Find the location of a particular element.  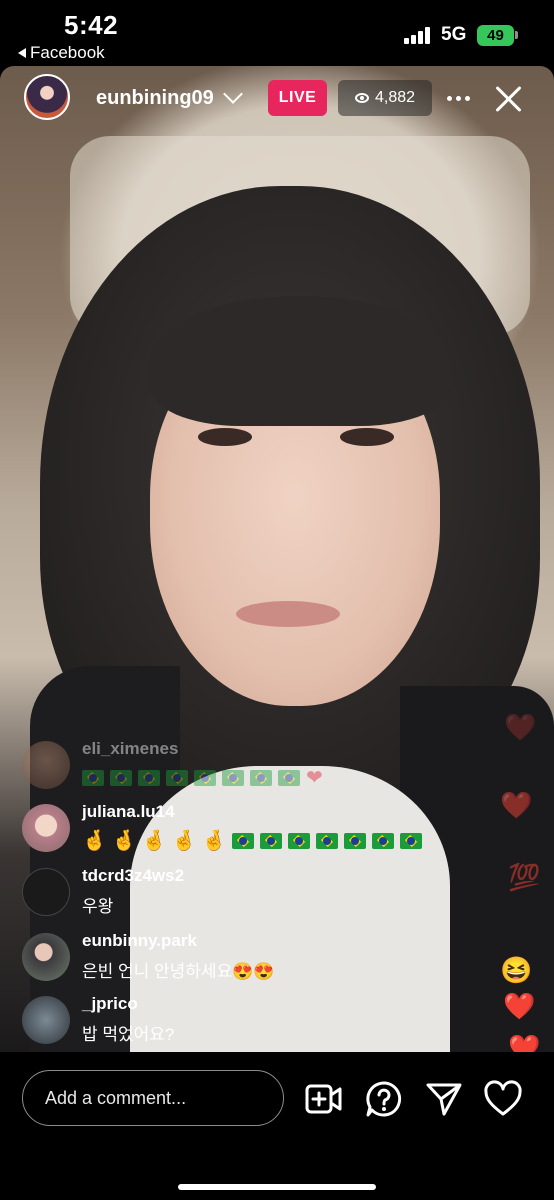

left-eye is located at coordinates (225, 437).